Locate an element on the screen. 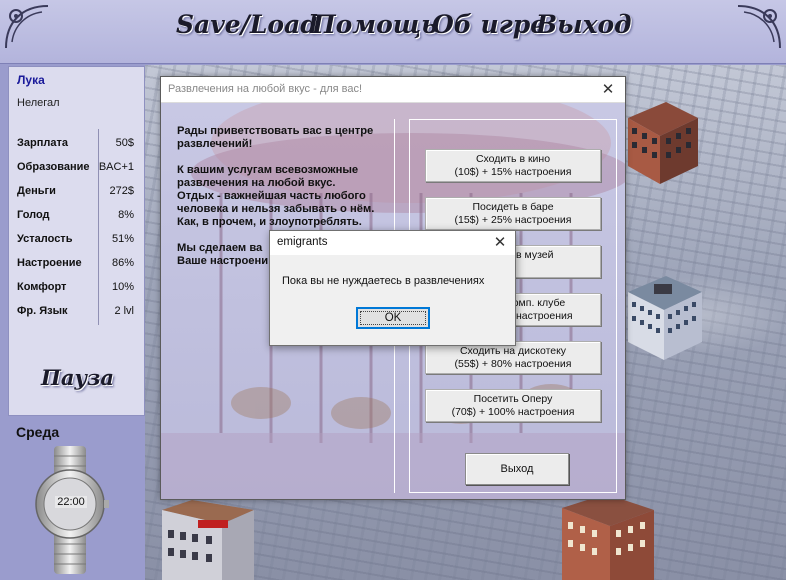 The width and height of the screenshot is (786, 580). stat-value-money: 272$ is located at coordinates (121, 191).